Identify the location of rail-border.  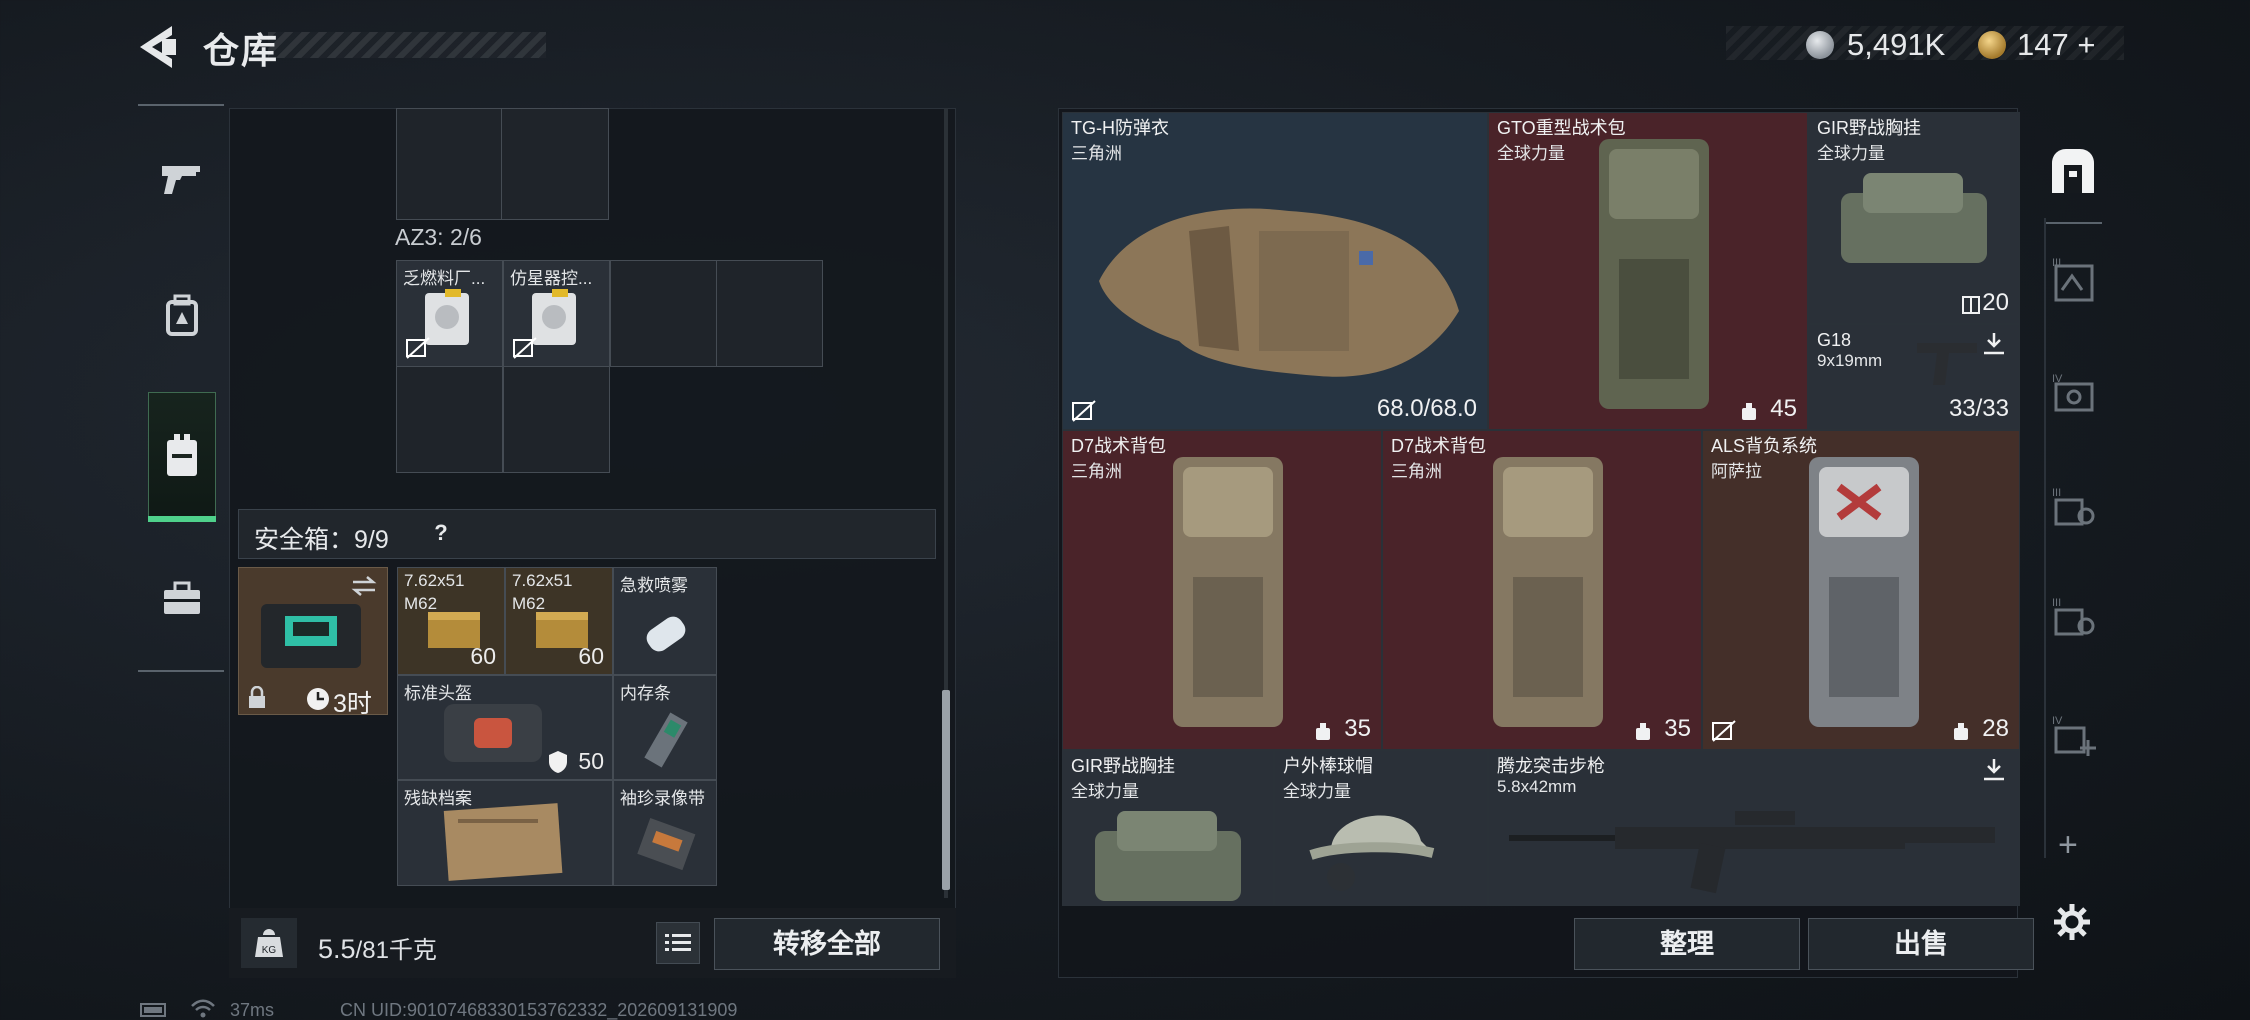
(2045, 538).